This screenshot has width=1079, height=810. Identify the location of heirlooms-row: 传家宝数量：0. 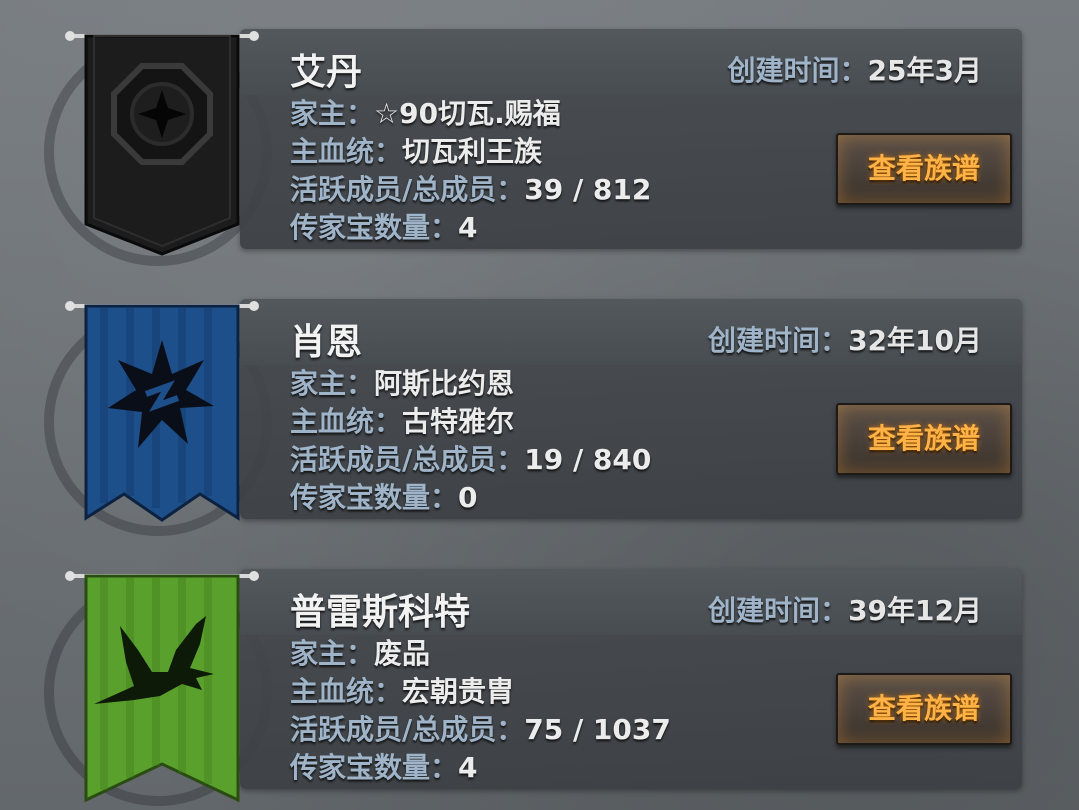
(470, 498).